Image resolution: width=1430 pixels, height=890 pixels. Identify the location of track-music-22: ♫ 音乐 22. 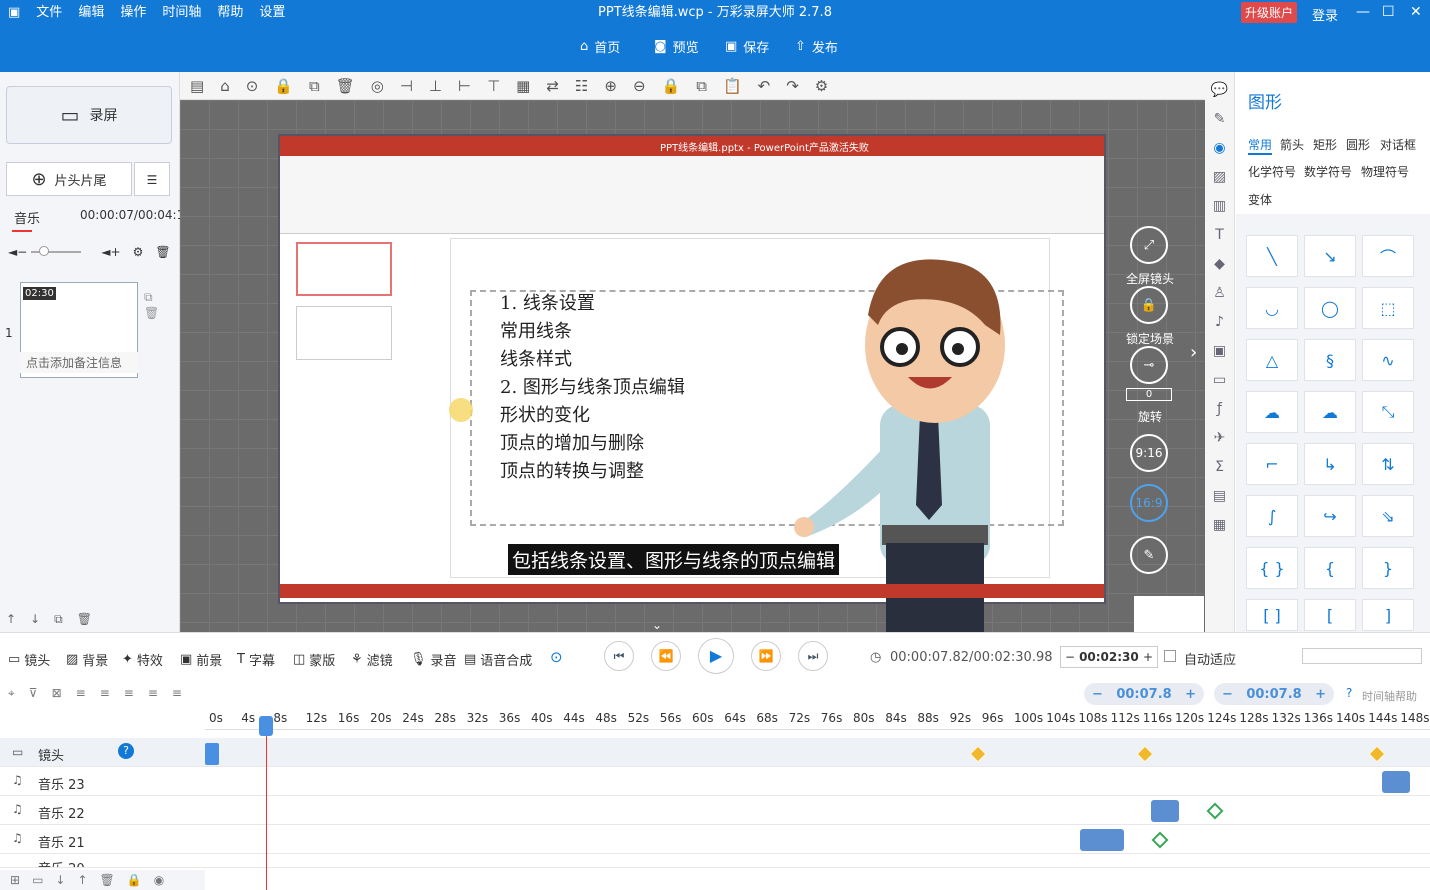
(715, 810).